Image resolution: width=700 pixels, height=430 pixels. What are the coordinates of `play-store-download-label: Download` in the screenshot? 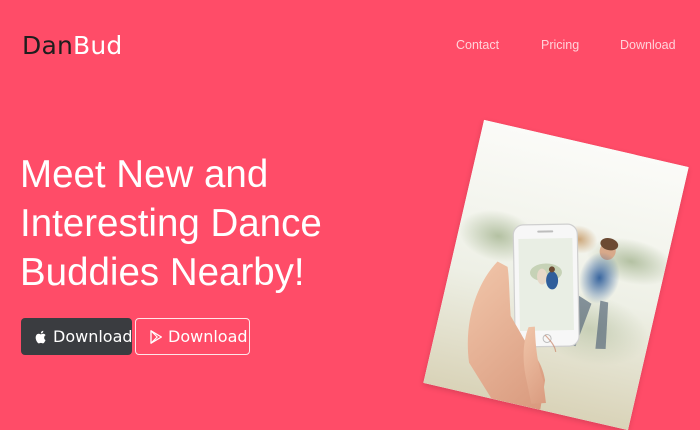 It's located at (208, 336).